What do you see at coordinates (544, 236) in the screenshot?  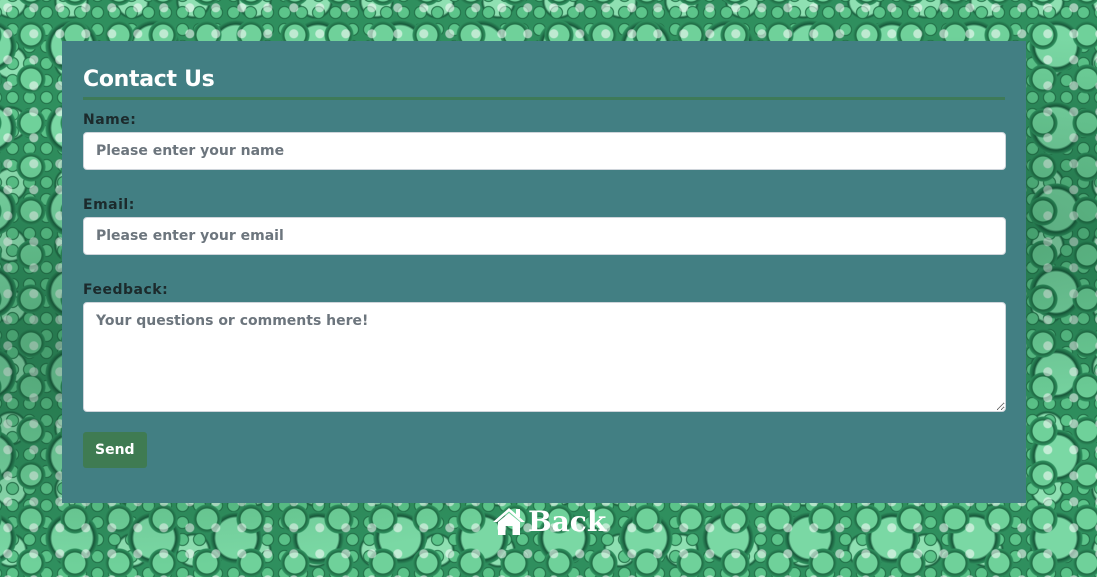 I see `email-input` at bounding box center [544, 236].